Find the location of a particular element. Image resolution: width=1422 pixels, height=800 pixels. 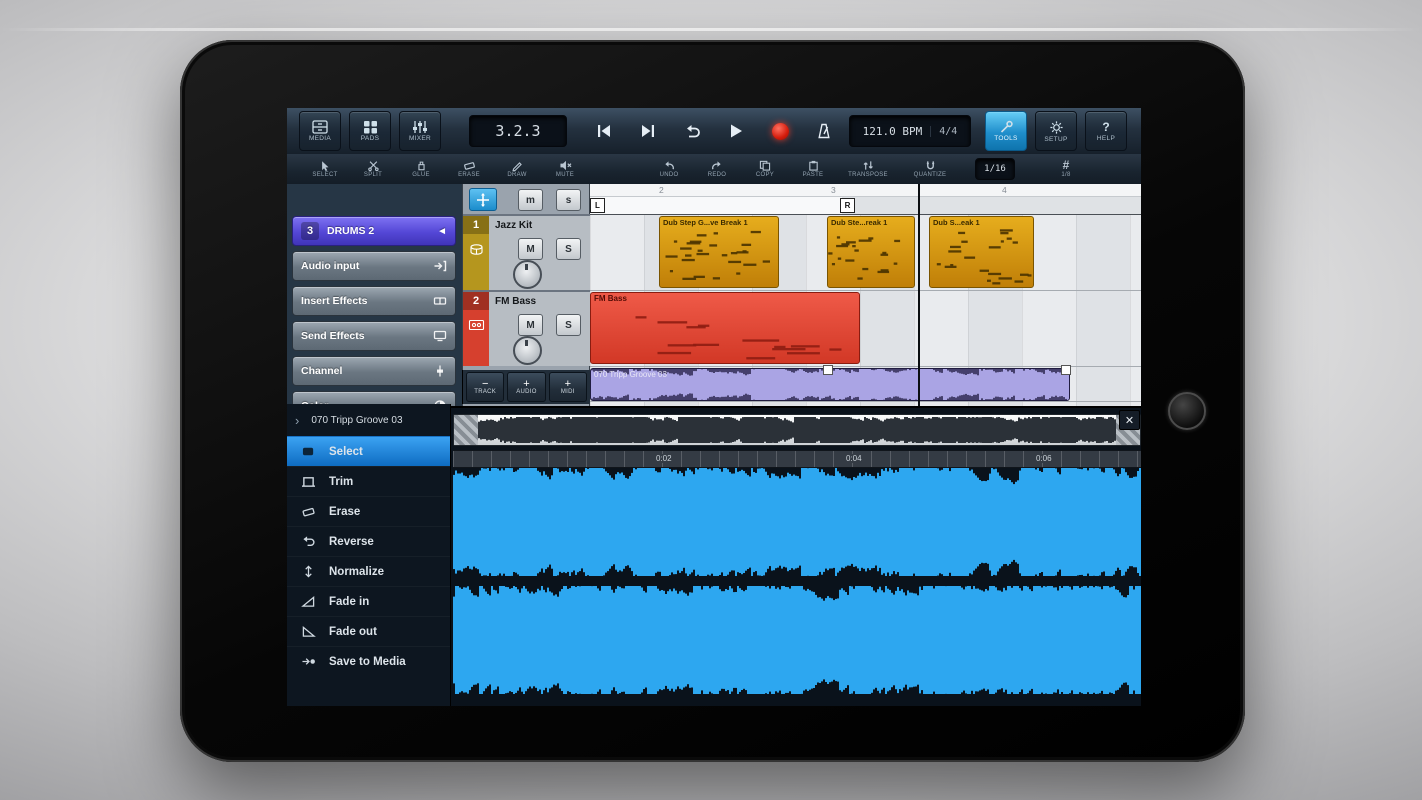

copy-button: COPY is located at coordinates (765, 169).